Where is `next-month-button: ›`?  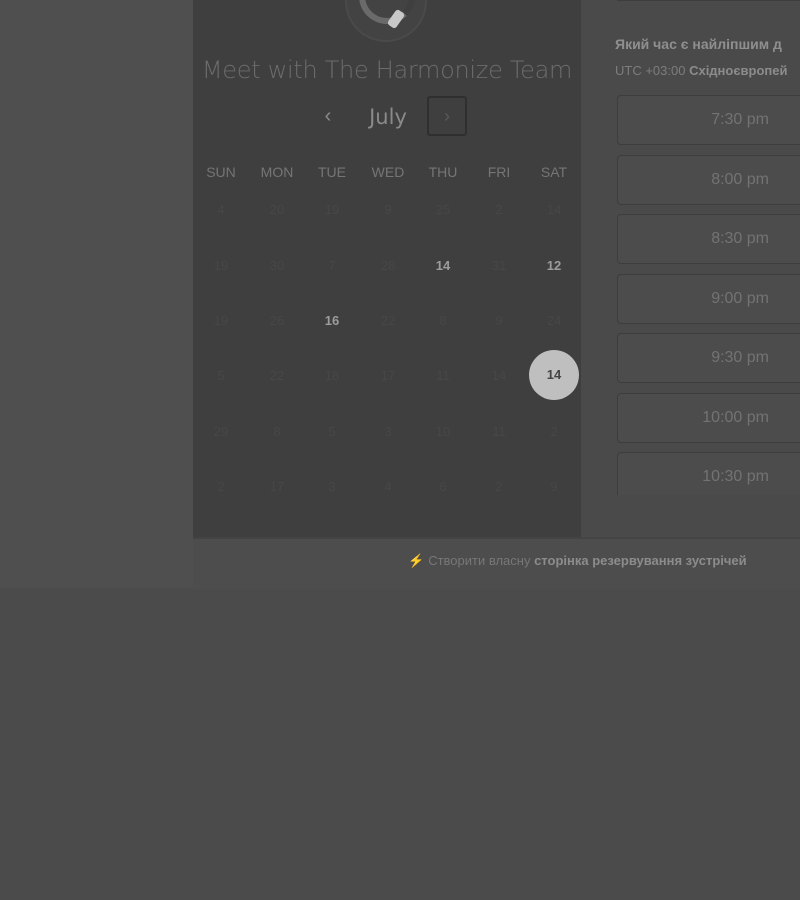 next-month-button: › is located at coordinates (447, 116).